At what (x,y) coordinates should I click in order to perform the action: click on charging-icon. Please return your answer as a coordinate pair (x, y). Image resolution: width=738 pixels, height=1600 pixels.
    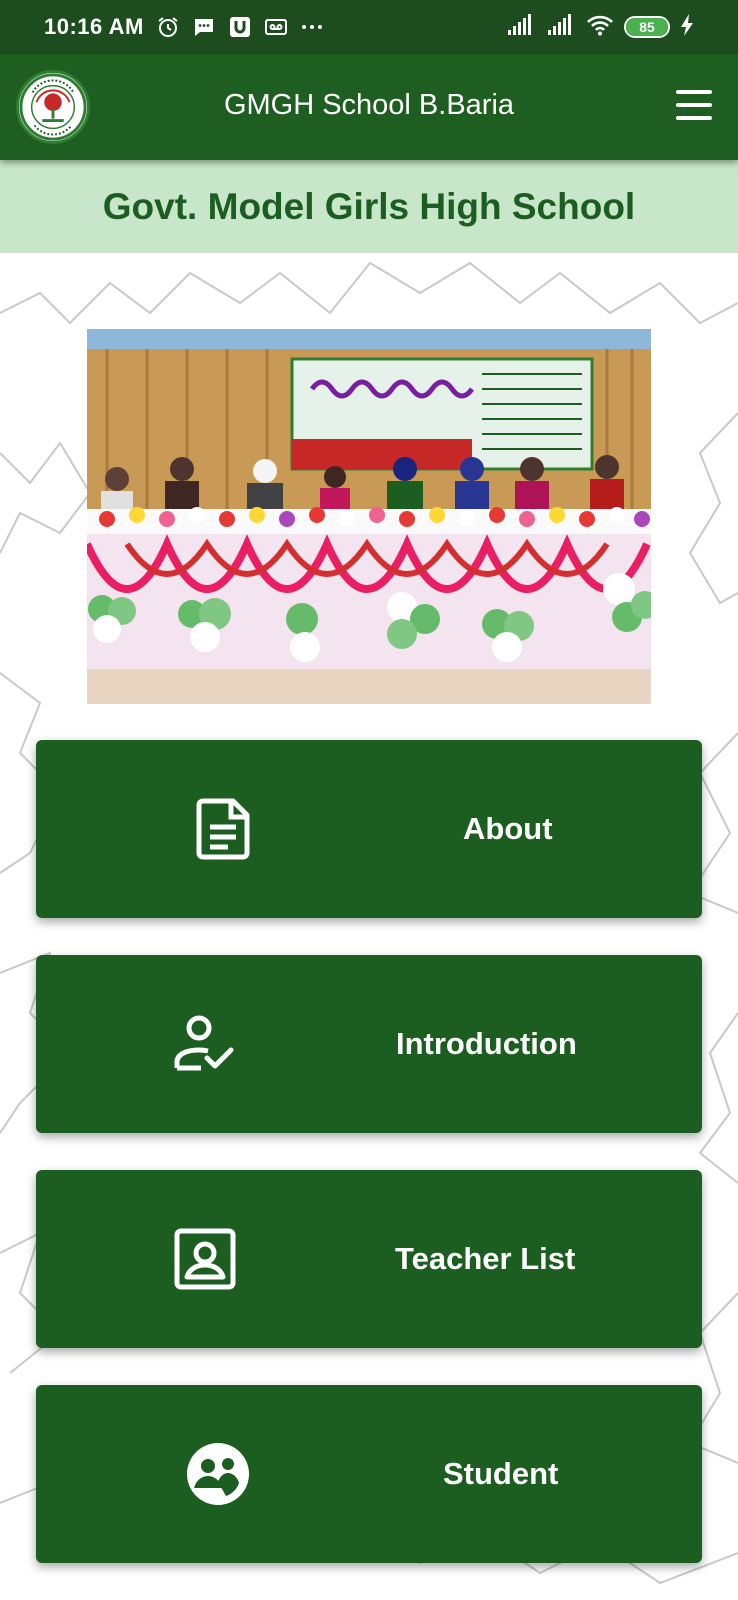
    Looking at the image, I should click on (687, 27).